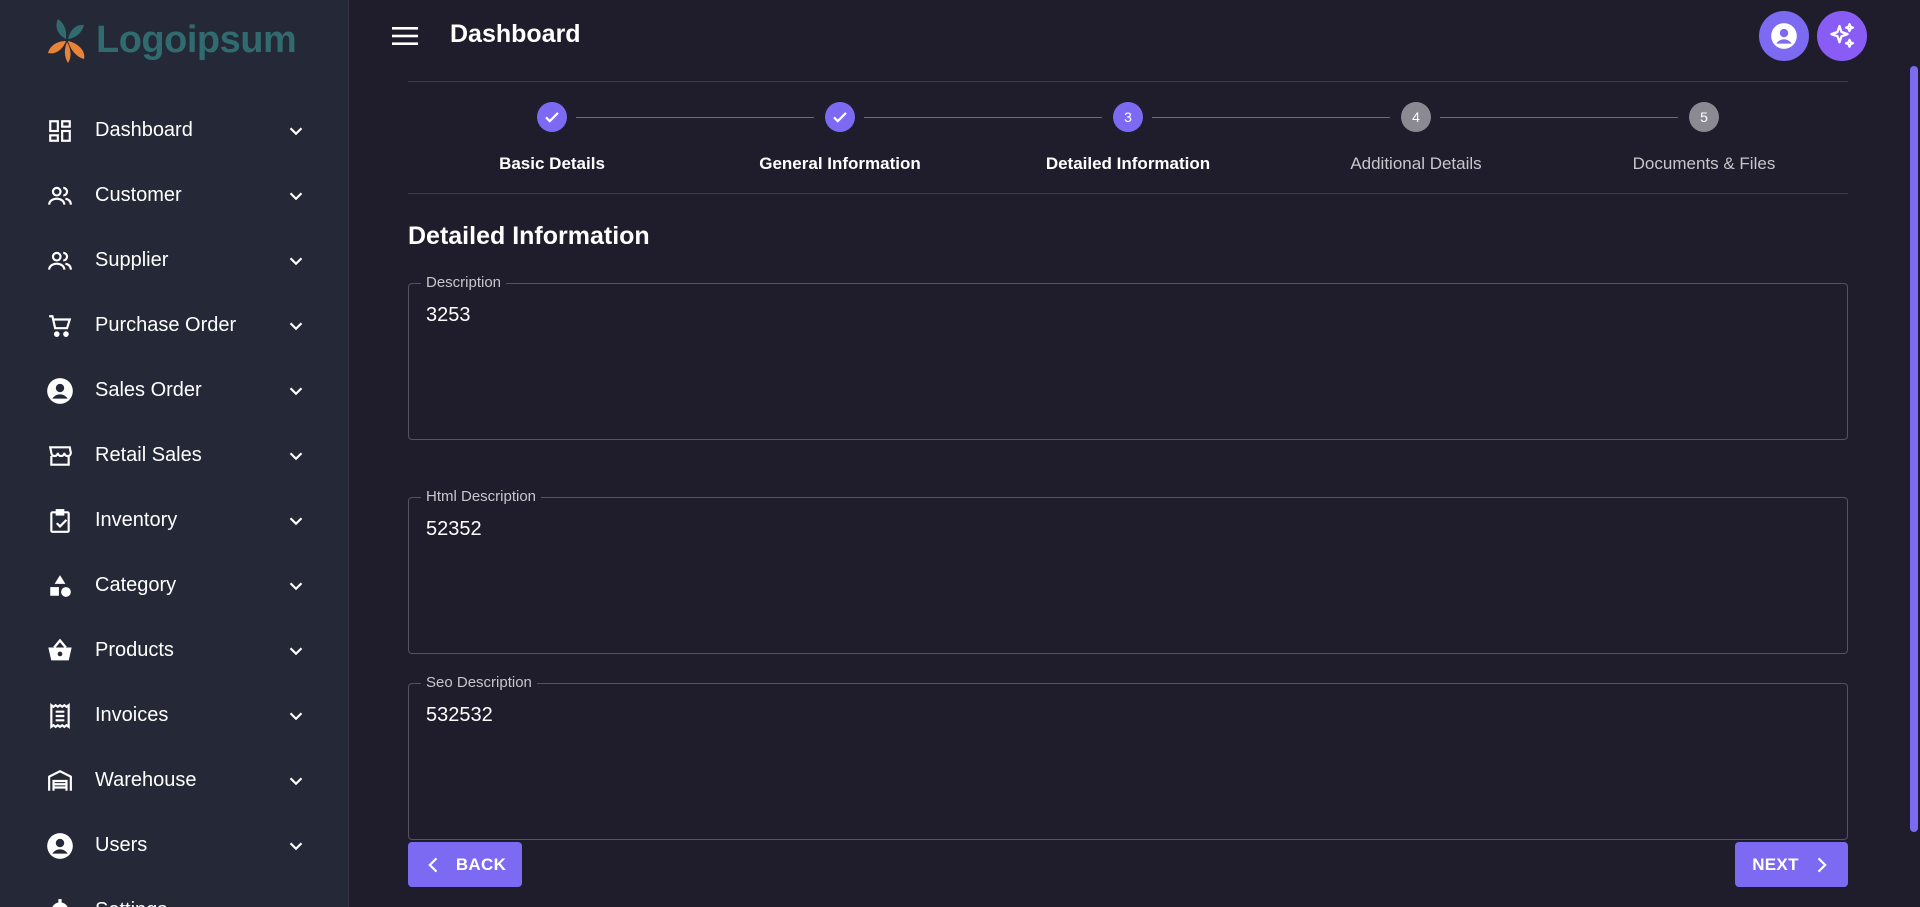 The image size is (1920, 907). I want to click on chevron-left-icon, so click(433, 864).